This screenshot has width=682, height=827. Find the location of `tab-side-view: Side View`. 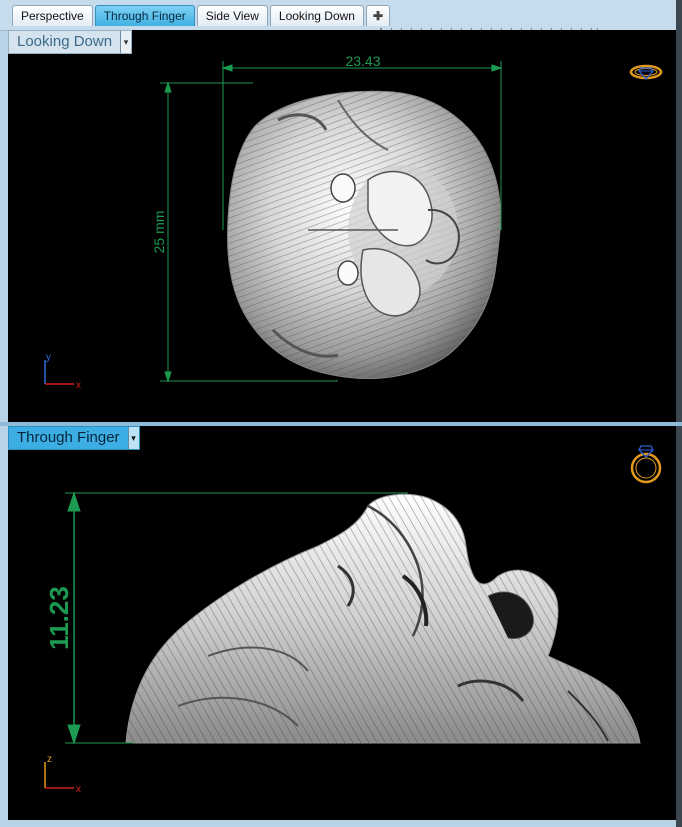

tab-side-view: Side View is located at coordinates (232, 15).